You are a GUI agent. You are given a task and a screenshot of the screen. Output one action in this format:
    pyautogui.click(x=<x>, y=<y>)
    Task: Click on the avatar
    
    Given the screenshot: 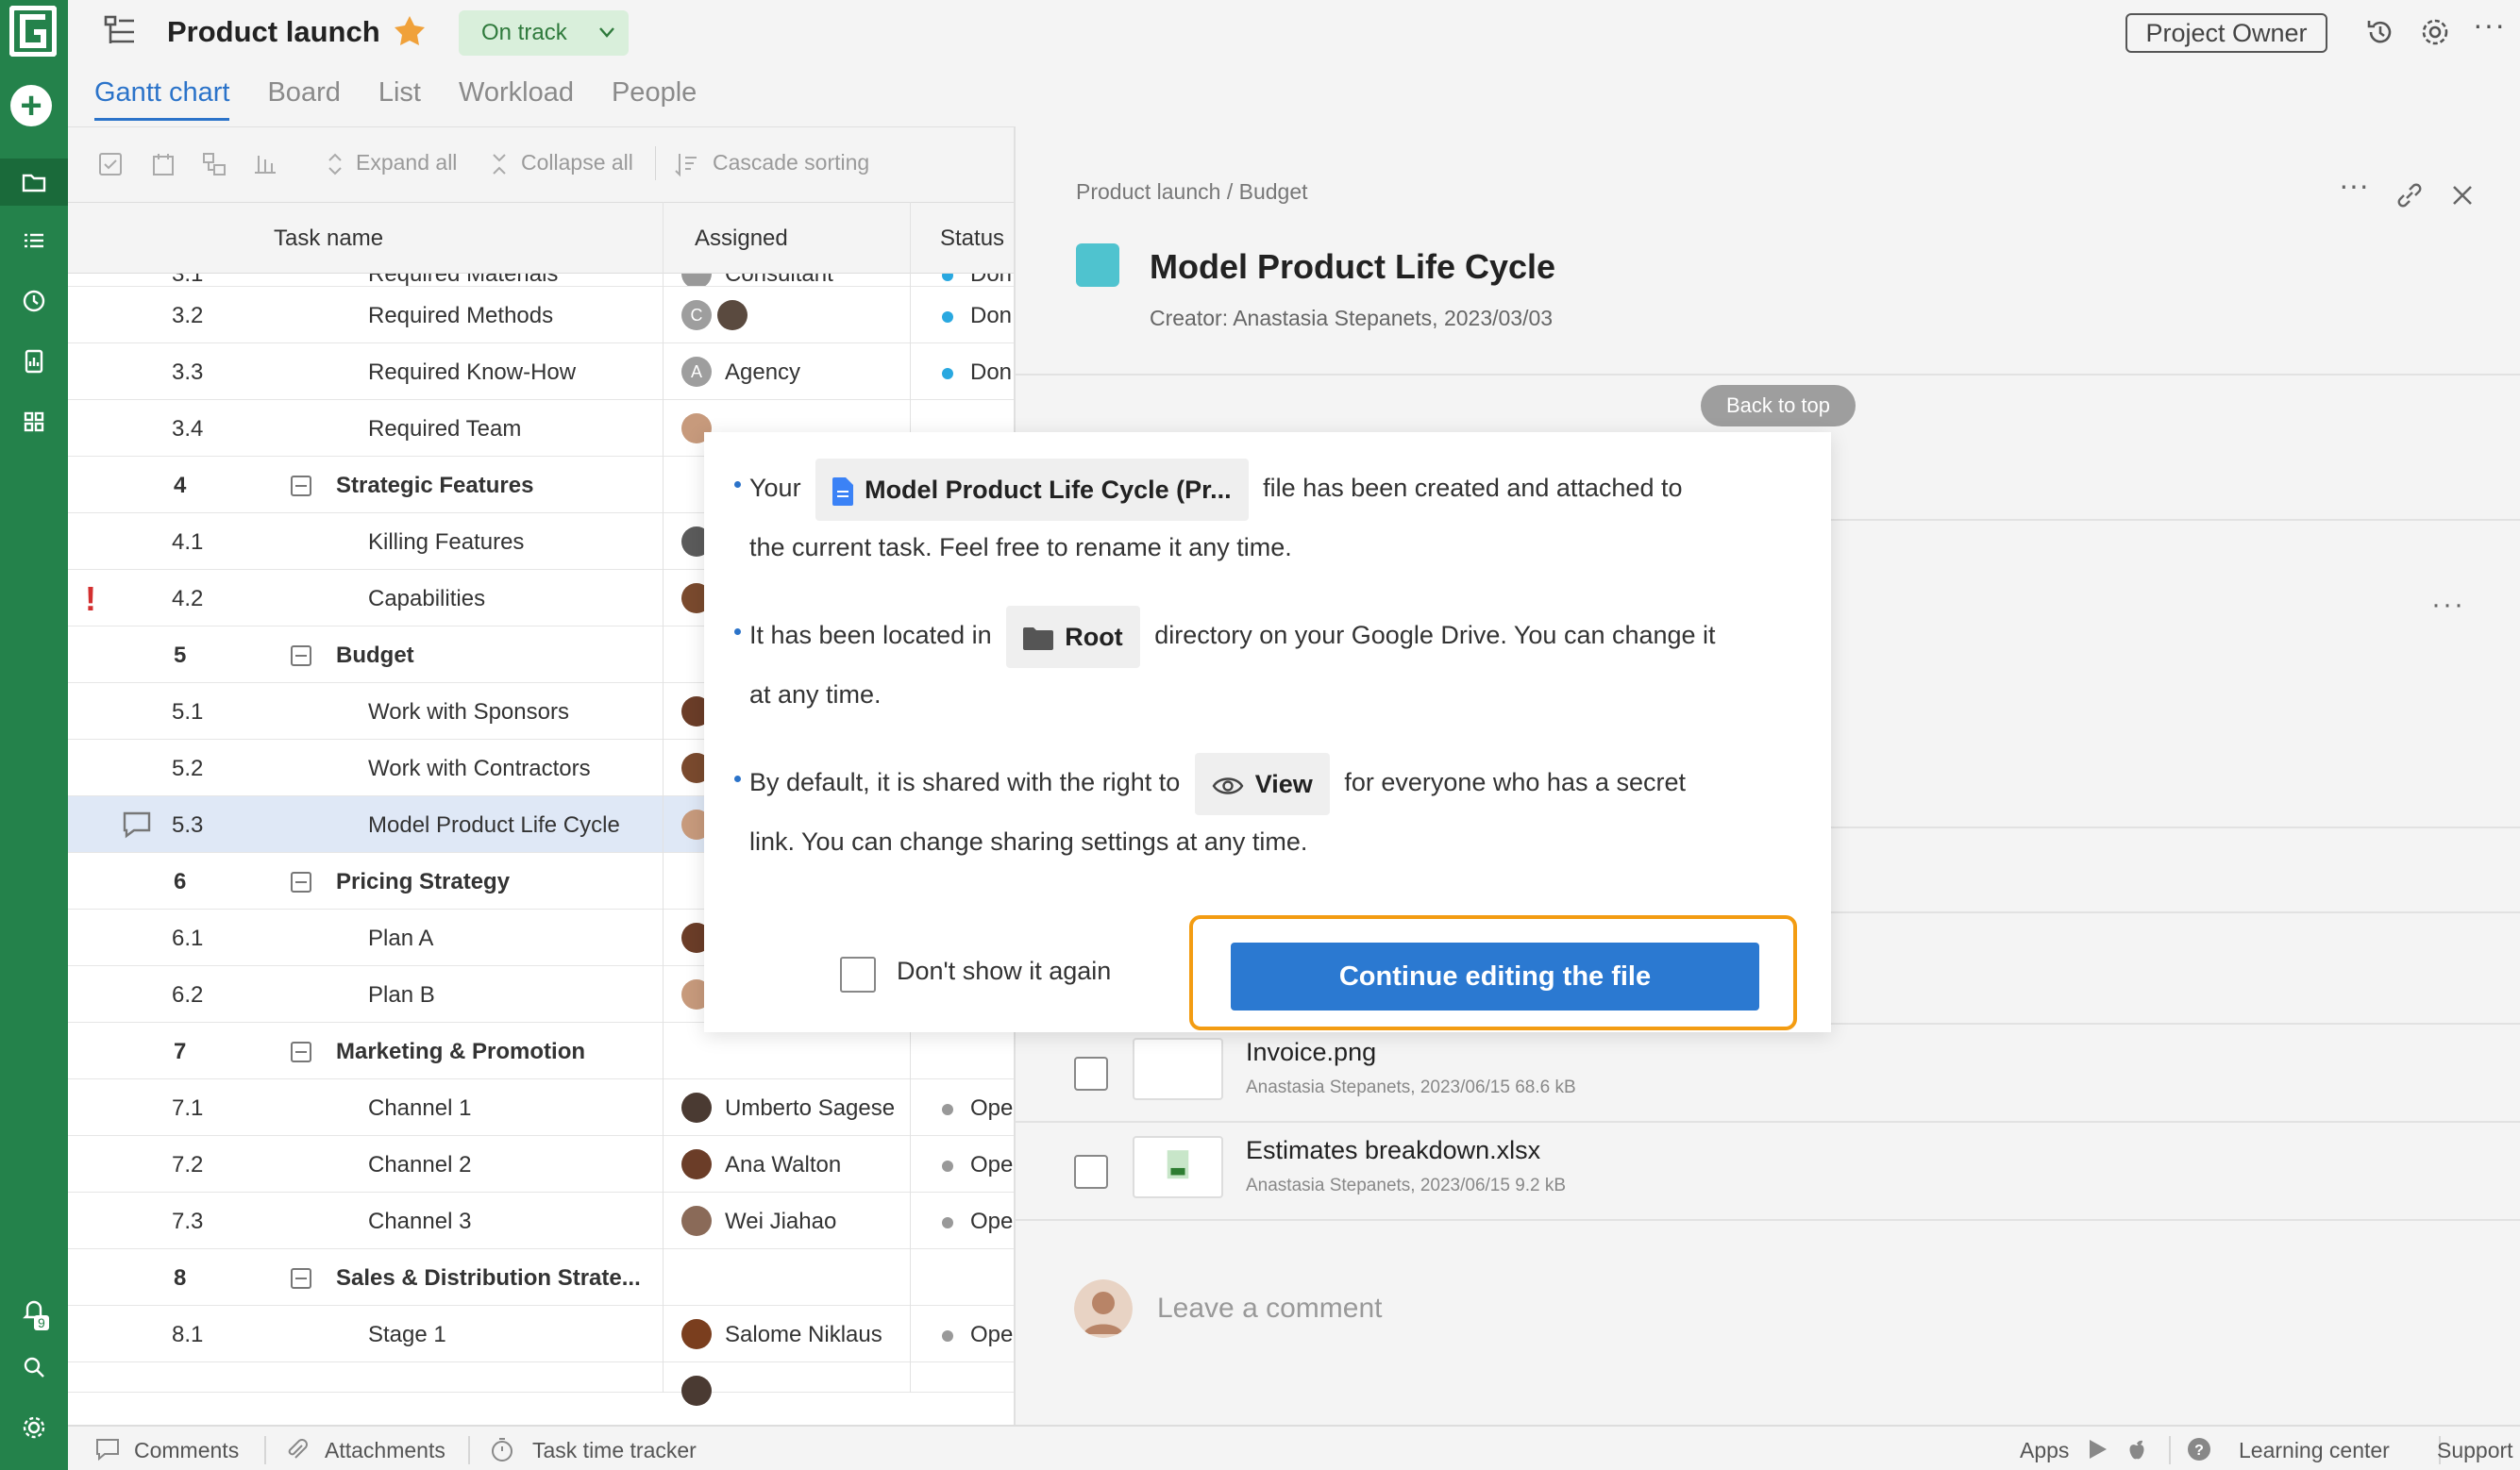 What is the action you would take?
    pyautogui.click(x=1103, y=1308)
    